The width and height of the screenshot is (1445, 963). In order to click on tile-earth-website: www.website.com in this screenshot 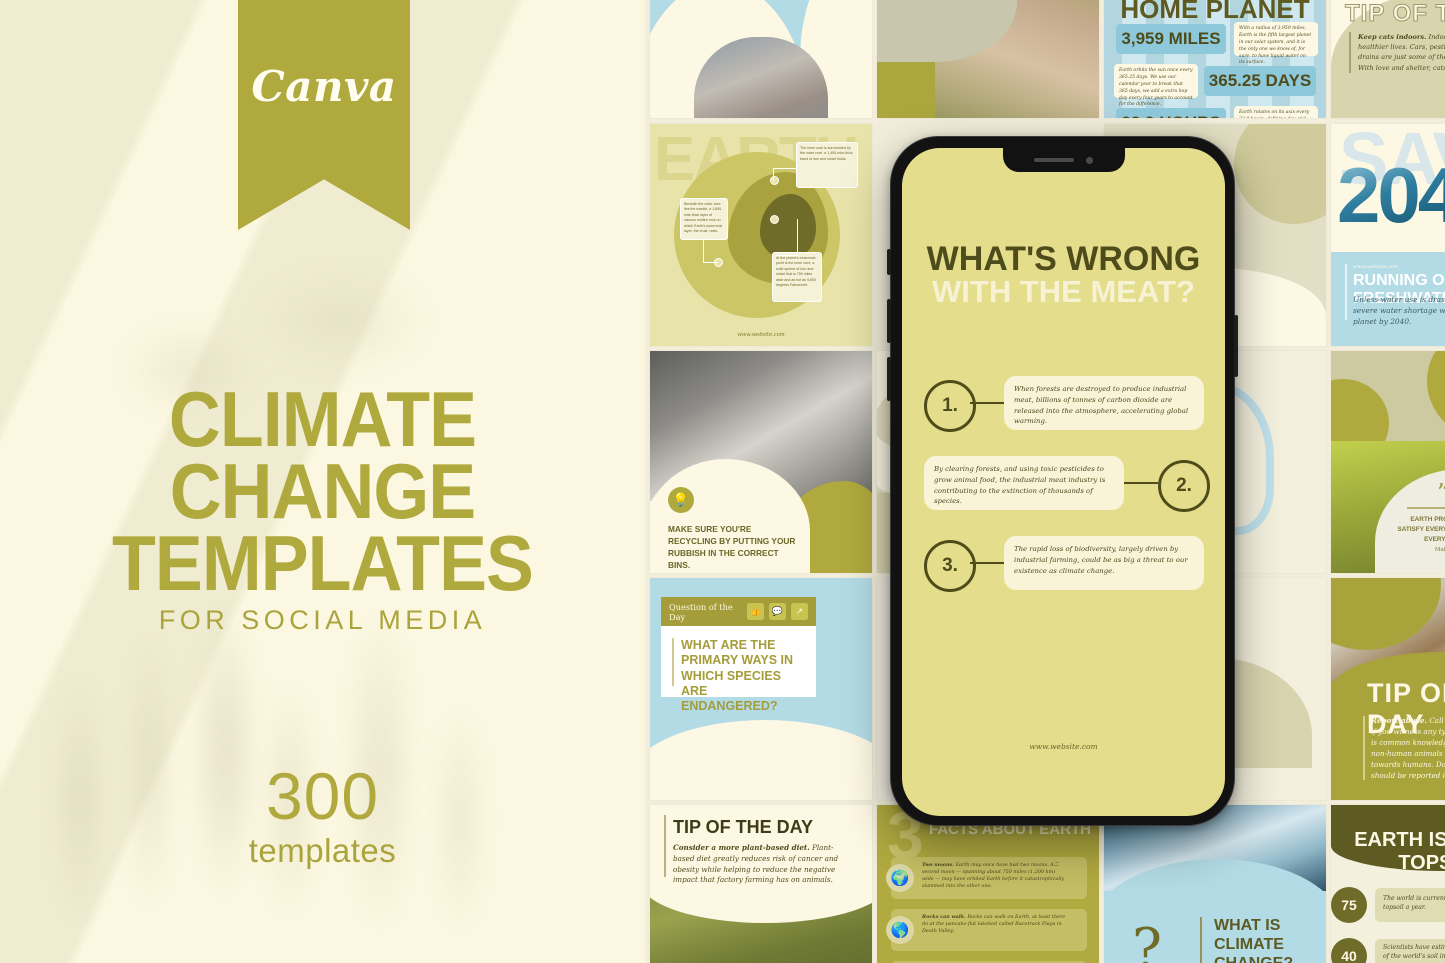, I will do `click(761, 335)`.